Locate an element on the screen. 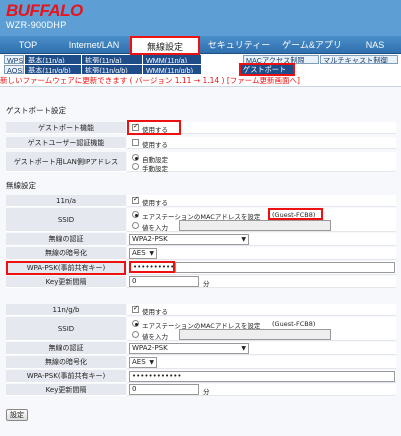 This screenshot has width=401, height=436. row-auth-a: 無線の認証 WPA2-PSK ▼ is located at coordinates (201, 239).